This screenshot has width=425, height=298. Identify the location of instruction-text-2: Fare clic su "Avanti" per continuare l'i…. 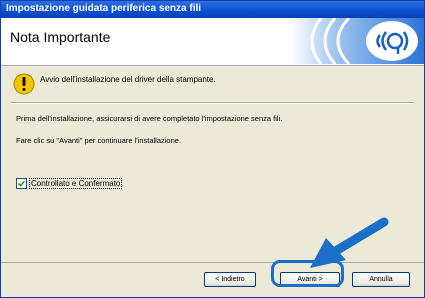
(99, 140).